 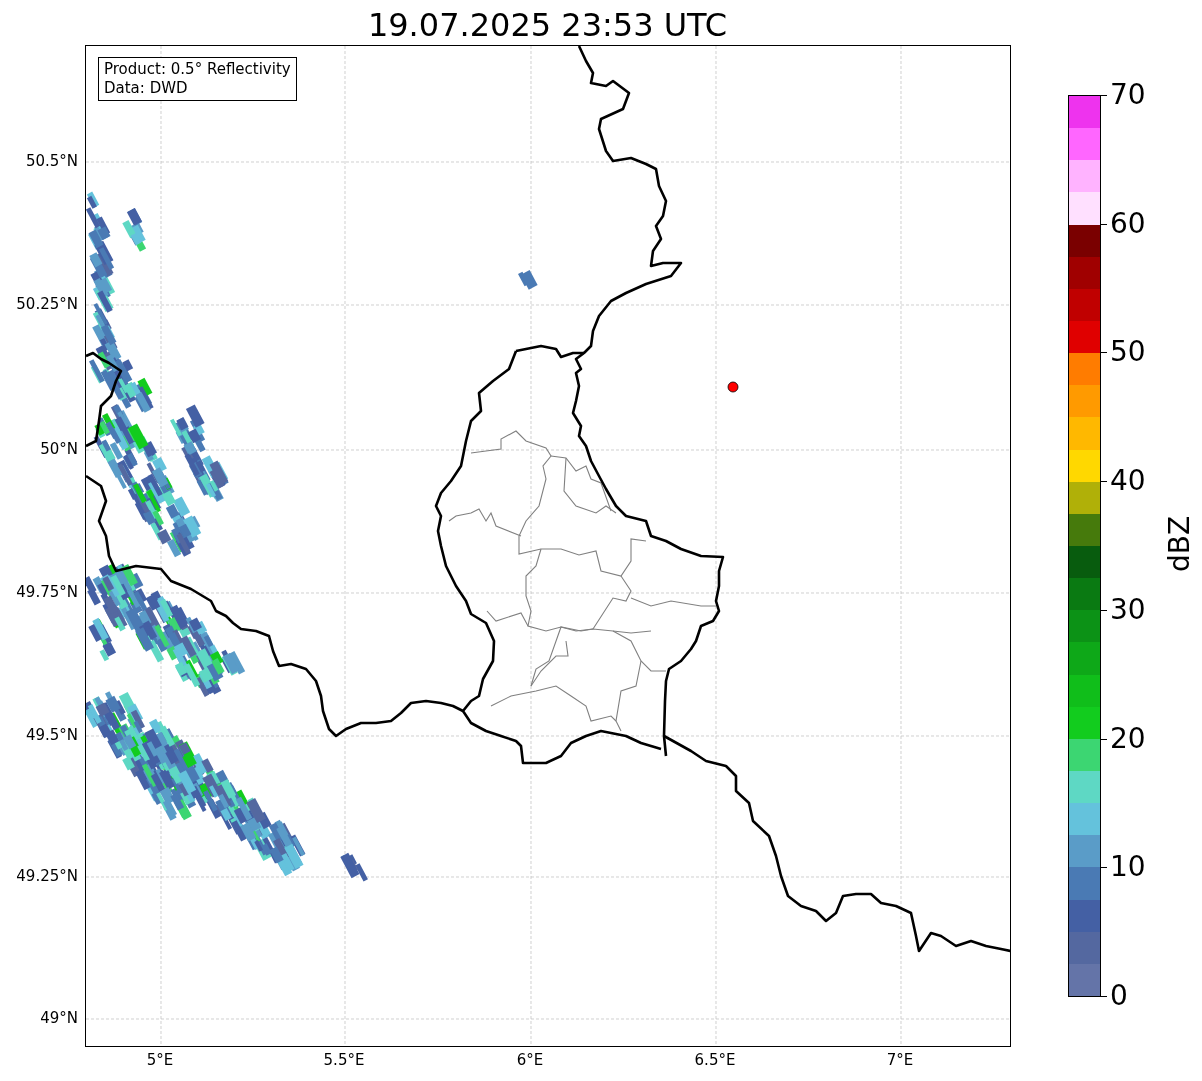 What do you see at coordinates (51, 161) in the screenshot?
I see `latitude-label: 50.5°N` at bounding box center [51, 161].